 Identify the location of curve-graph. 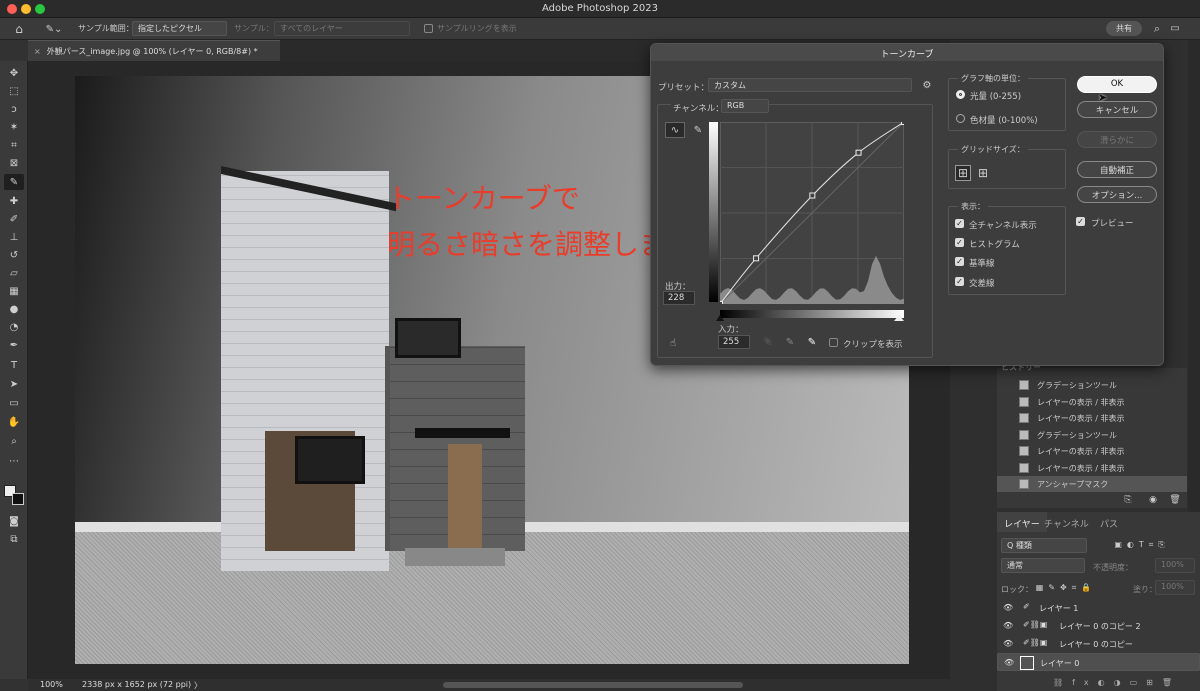
(812, 213).